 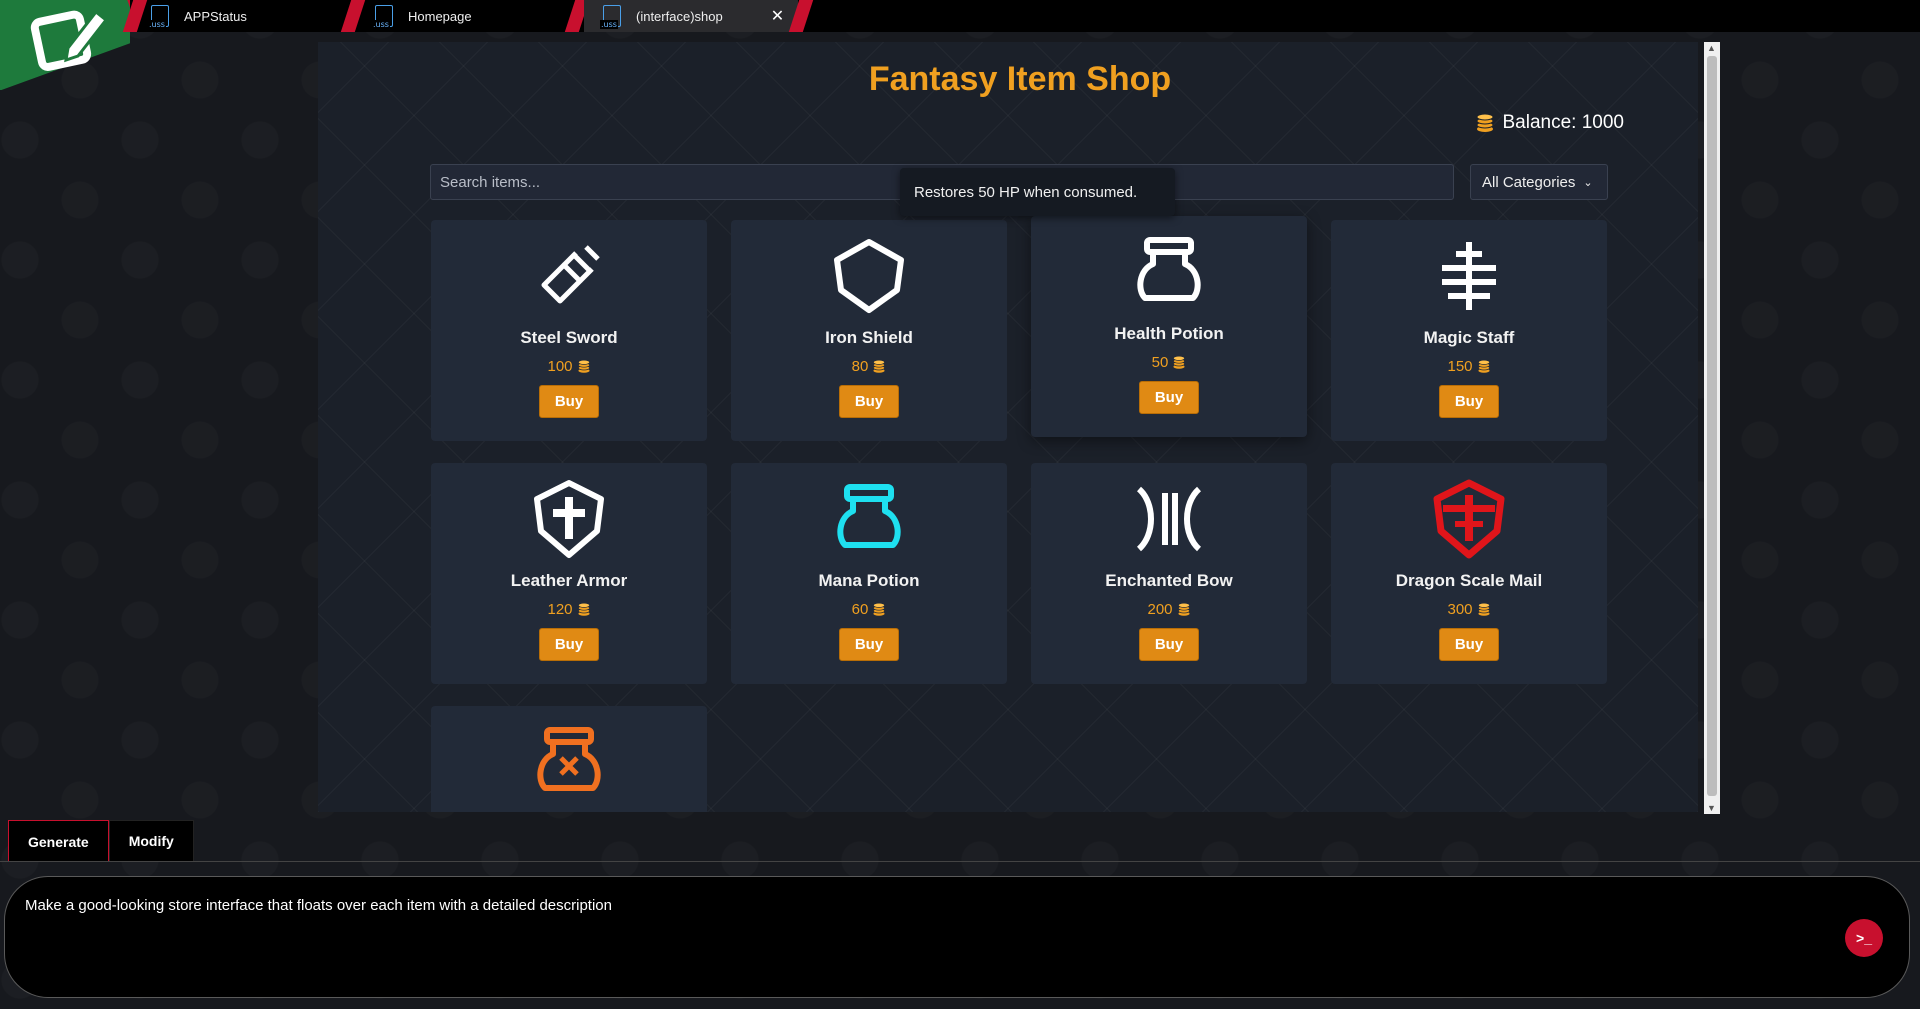 I want to click on category-value: All Categories, so click(x=1529, y=182).